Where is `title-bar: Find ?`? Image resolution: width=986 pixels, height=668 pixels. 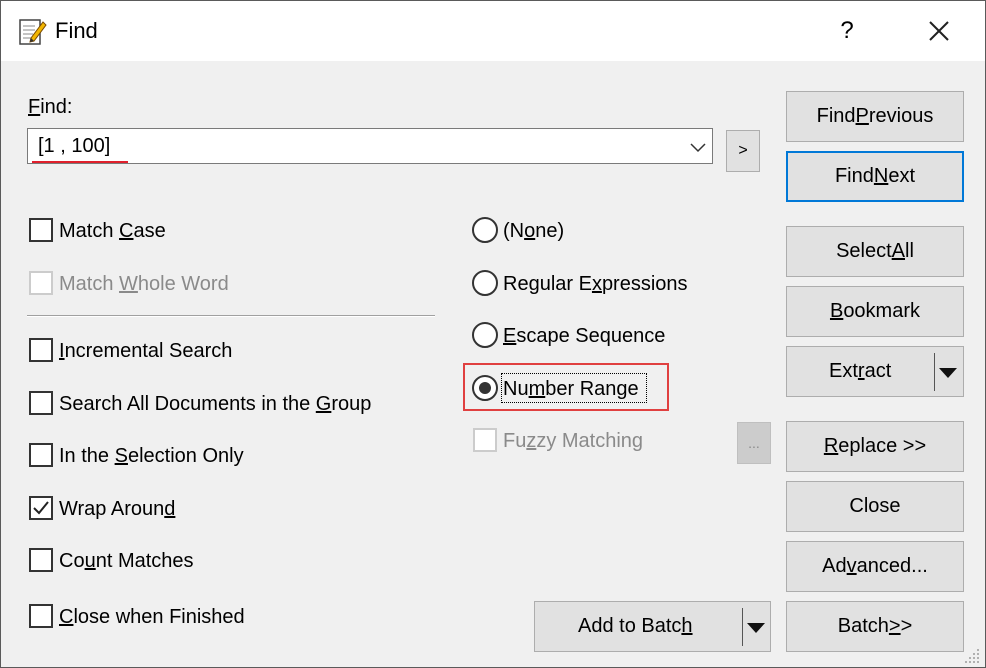
title-bar: Find ? is located at coordinates (493, 31).